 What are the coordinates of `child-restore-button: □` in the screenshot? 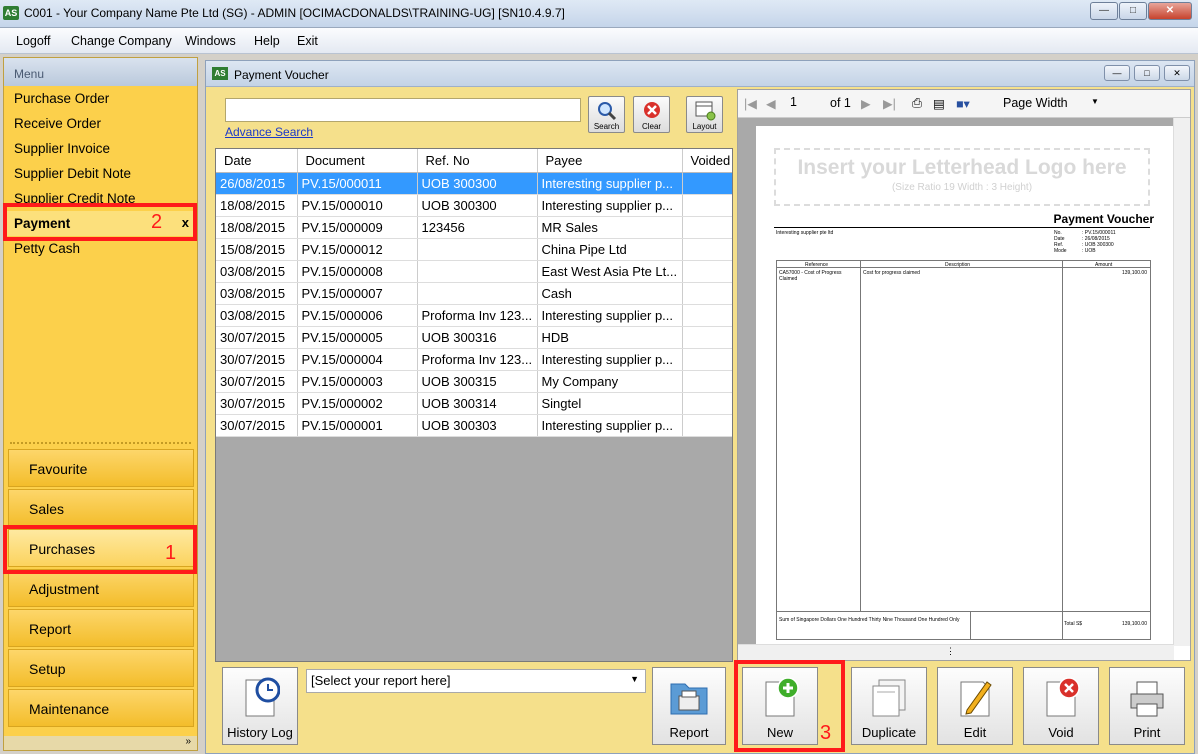 It's located at (1147, 73).